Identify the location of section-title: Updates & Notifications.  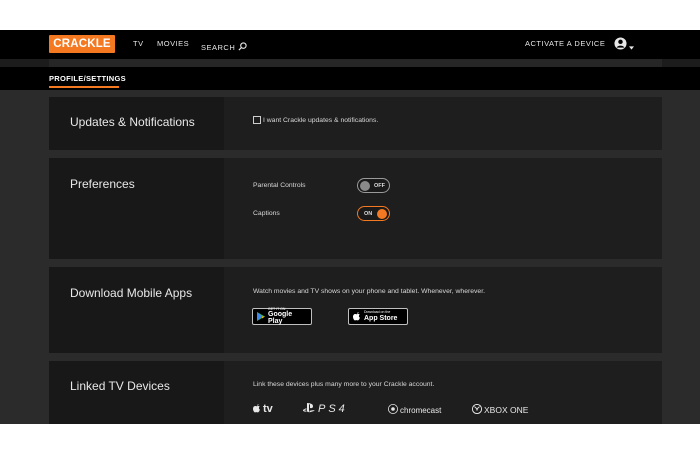
(132, 122).